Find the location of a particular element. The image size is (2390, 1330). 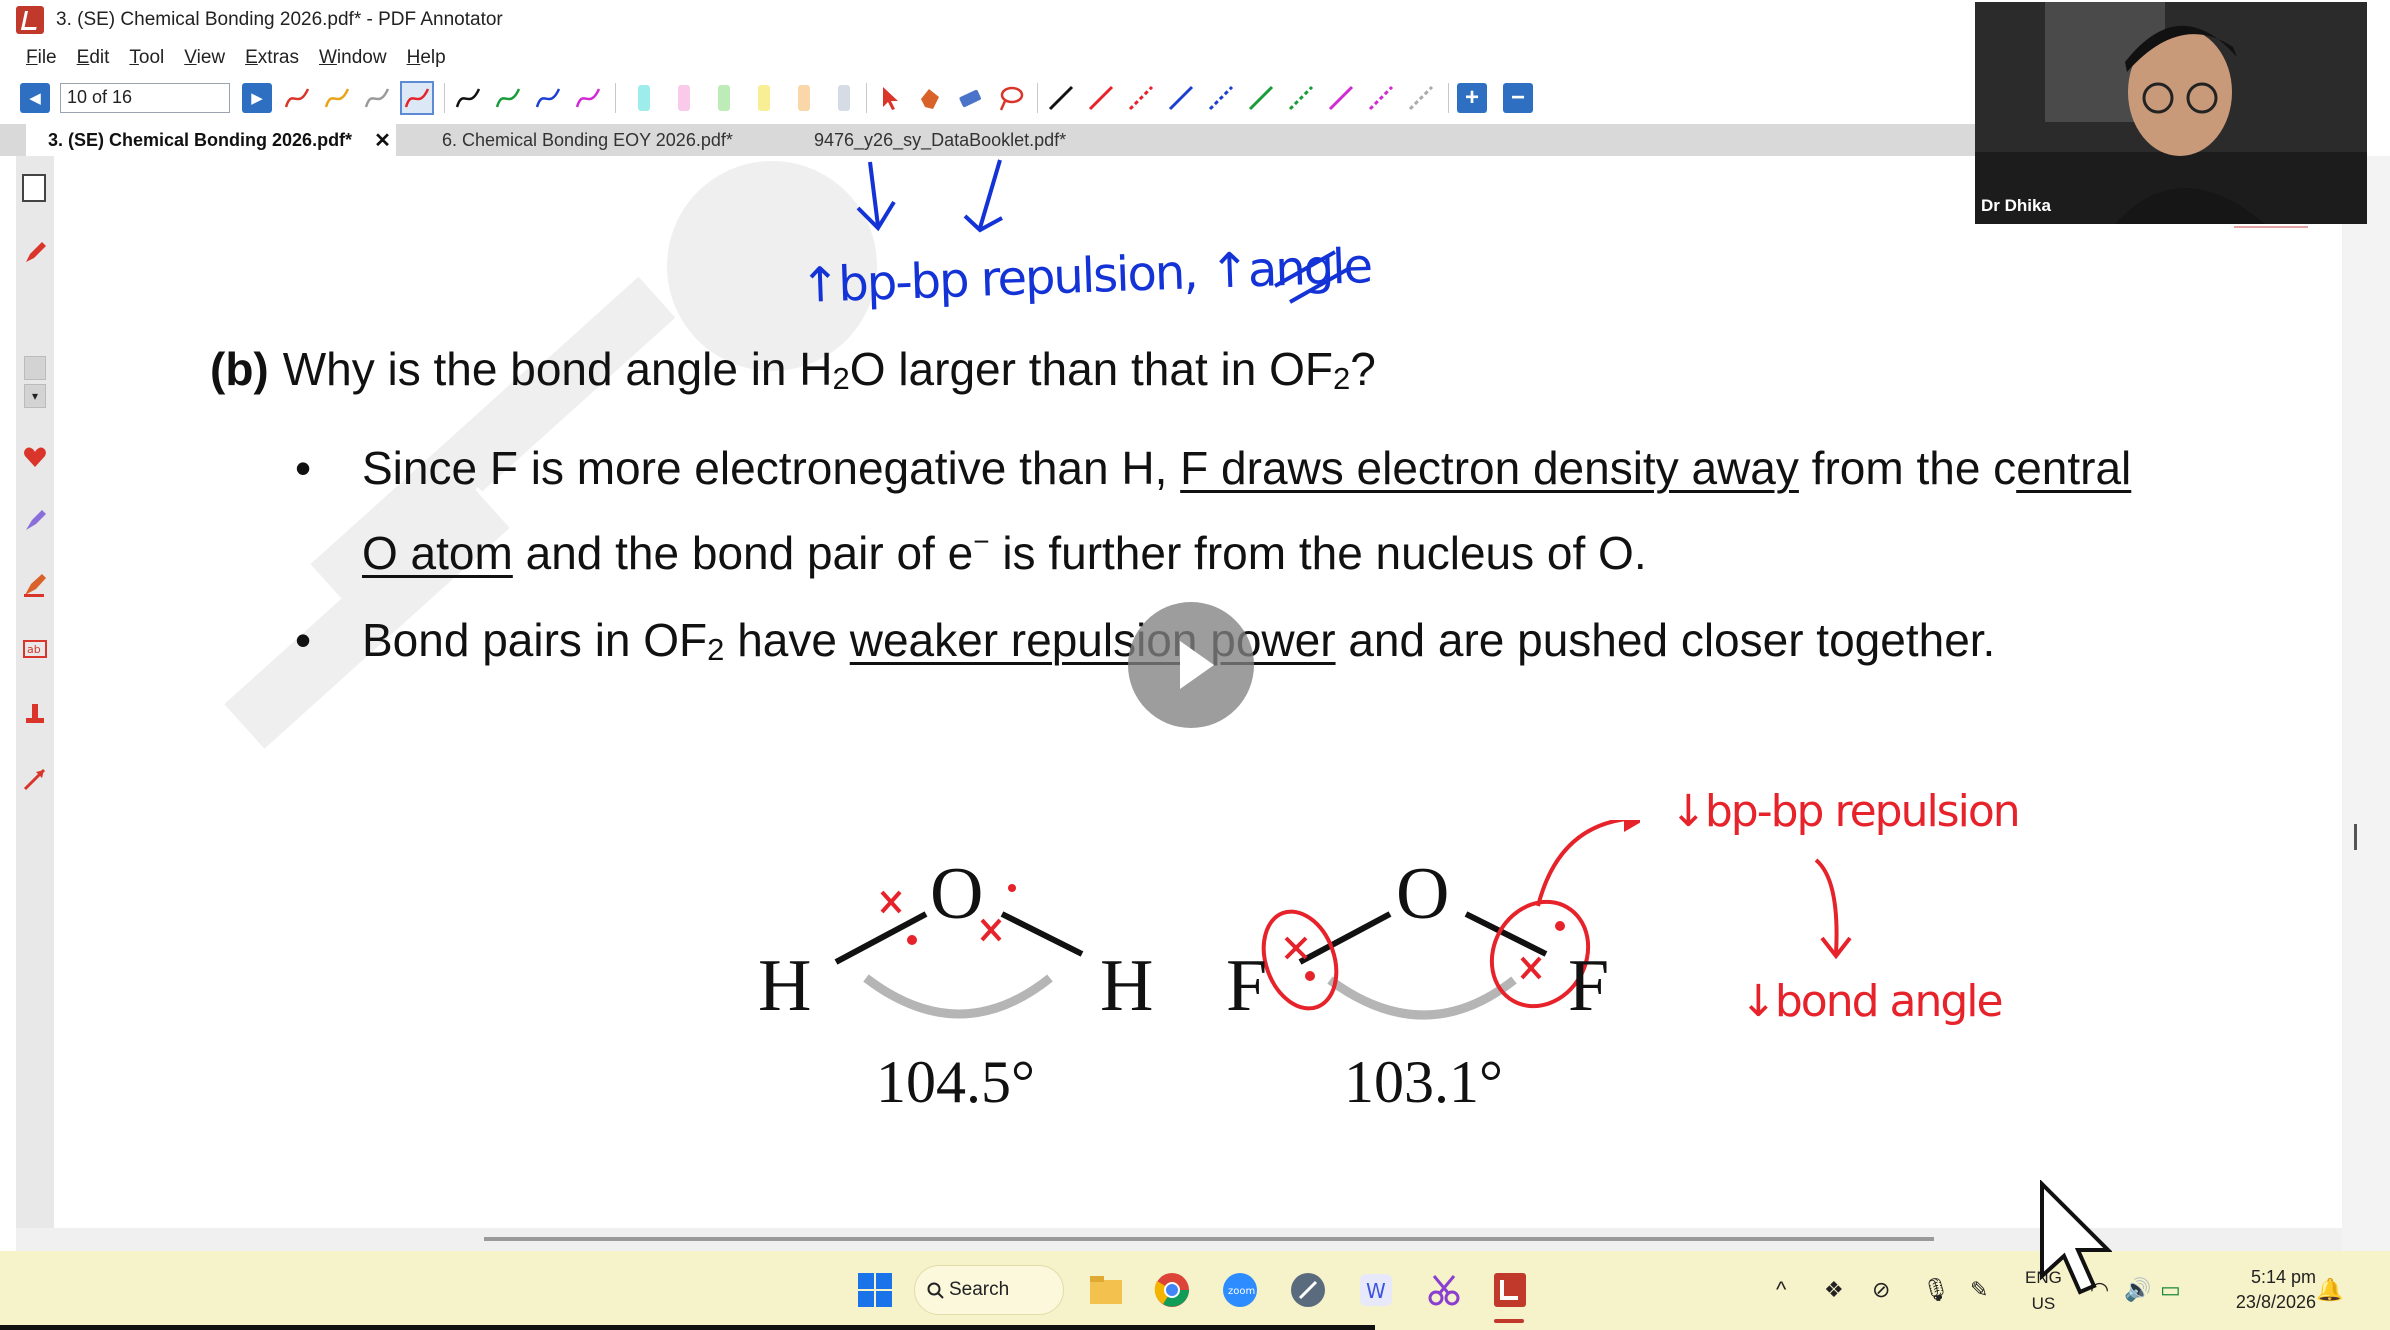

line-tool-magenta is located at coordinates (1341, 98).